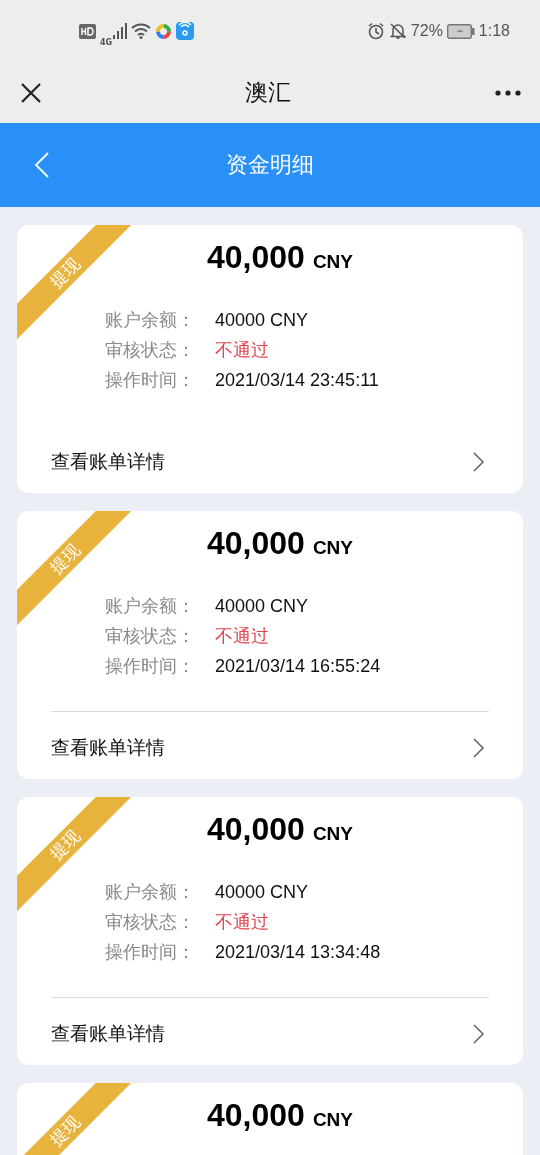  What do you see at coordinates (185, 31) in the screenshot?
I see `radio-app-icon` at bounding box center [185, 31].